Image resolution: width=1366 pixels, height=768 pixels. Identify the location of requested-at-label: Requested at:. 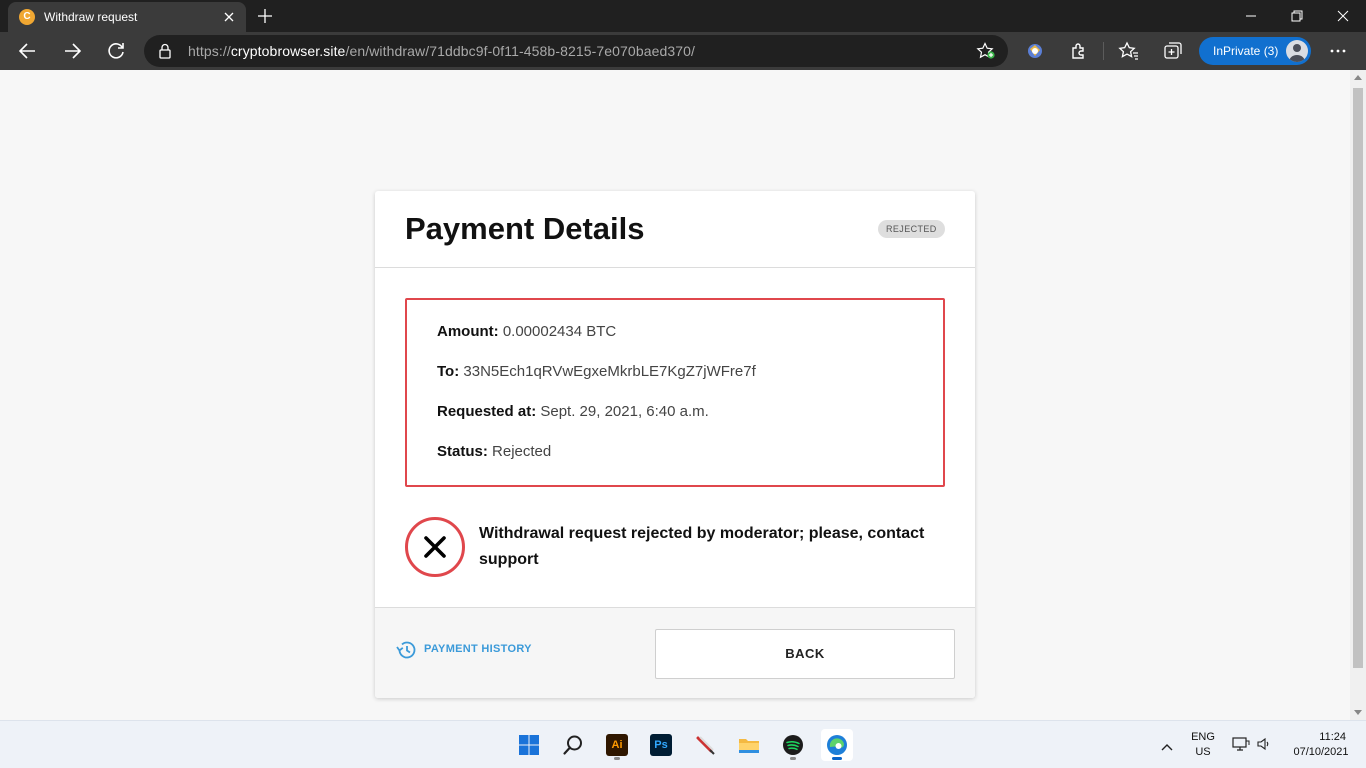
(487, 411).